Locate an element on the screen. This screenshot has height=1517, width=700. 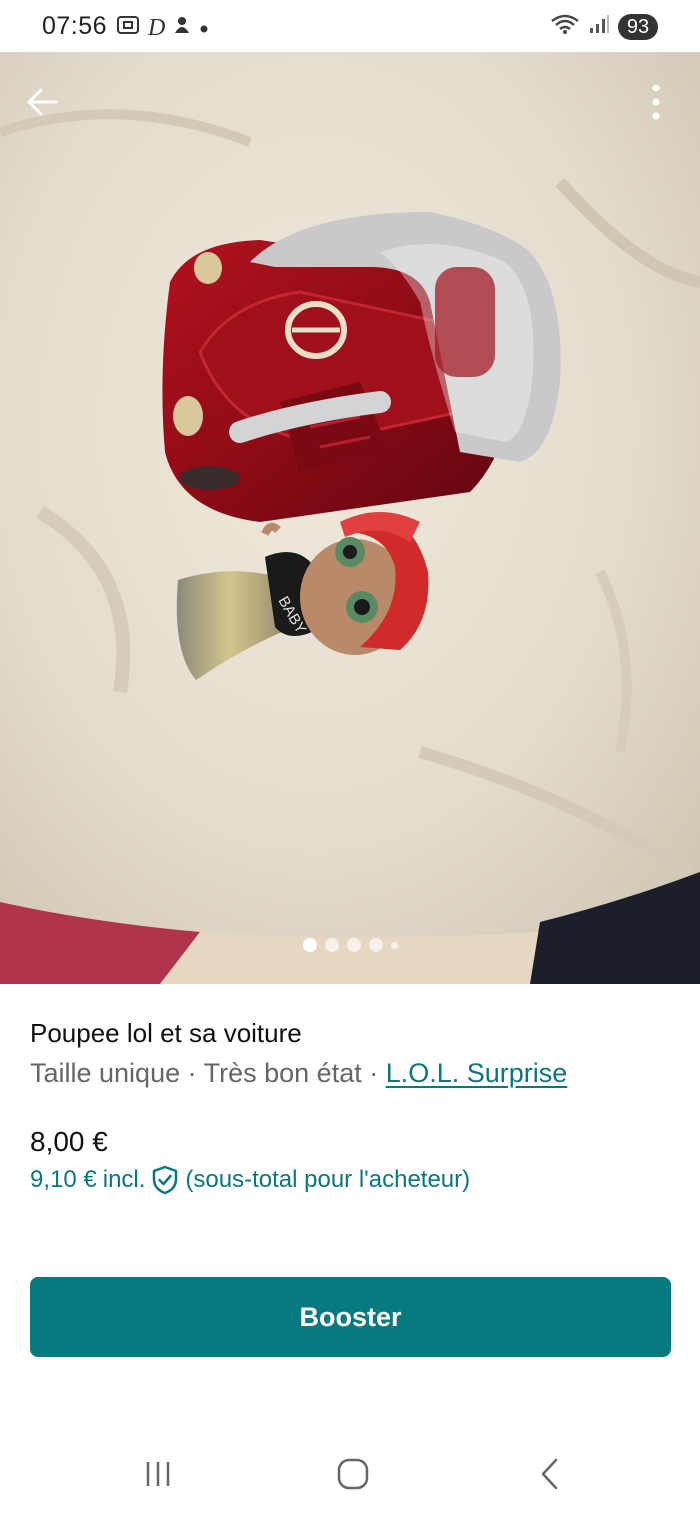
arrow-left-icon is located at coordinates (42, 102).